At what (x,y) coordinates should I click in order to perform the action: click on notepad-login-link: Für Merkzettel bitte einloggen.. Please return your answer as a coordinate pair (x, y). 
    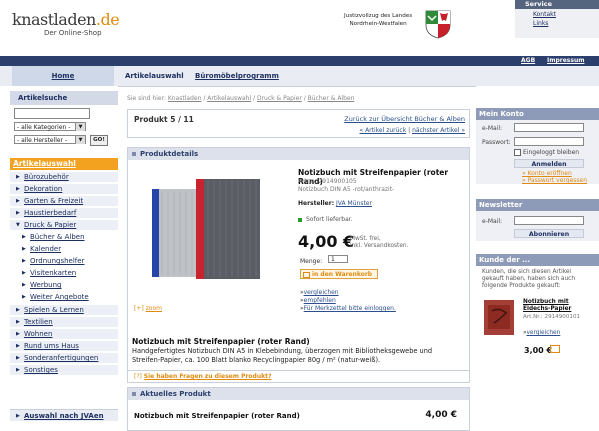
    Looking at the image, I should click on (350, 308).